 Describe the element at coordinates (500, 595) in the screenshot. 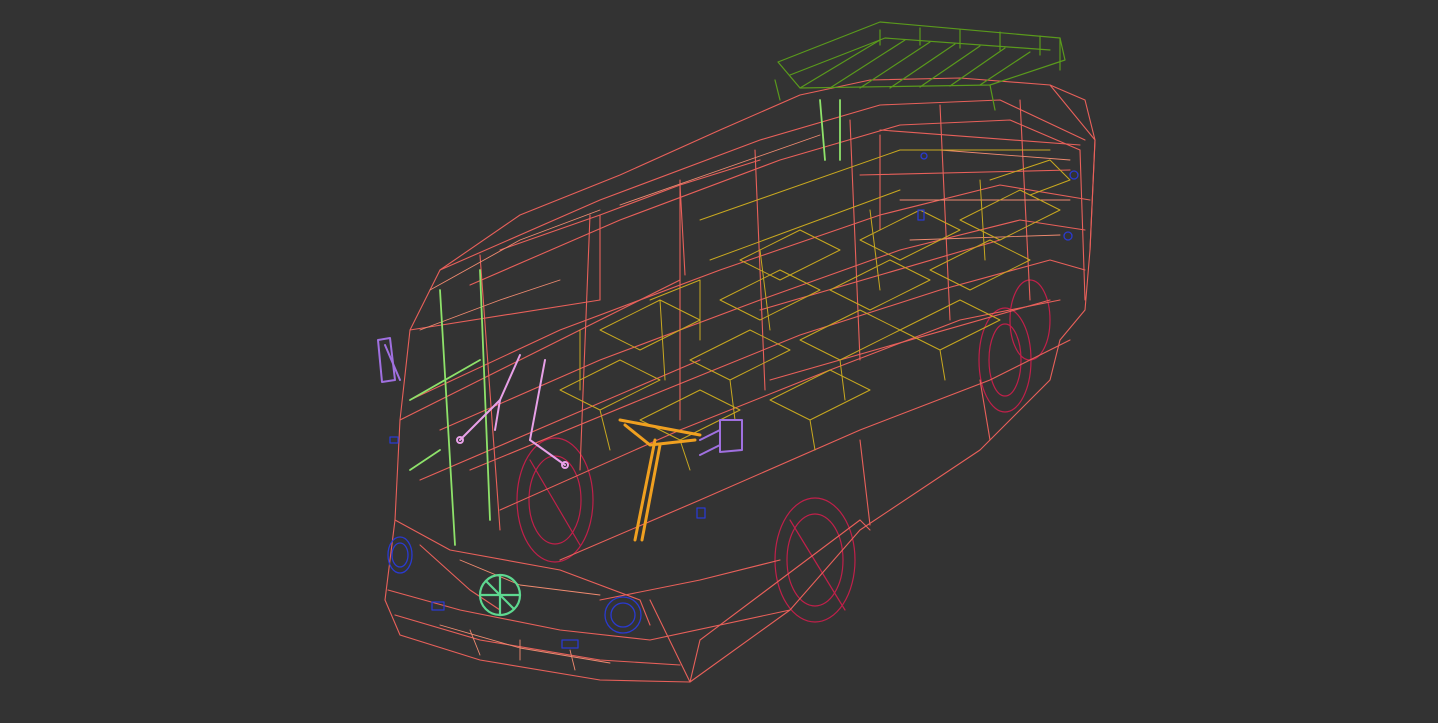

I see `front-emblem` at that location.